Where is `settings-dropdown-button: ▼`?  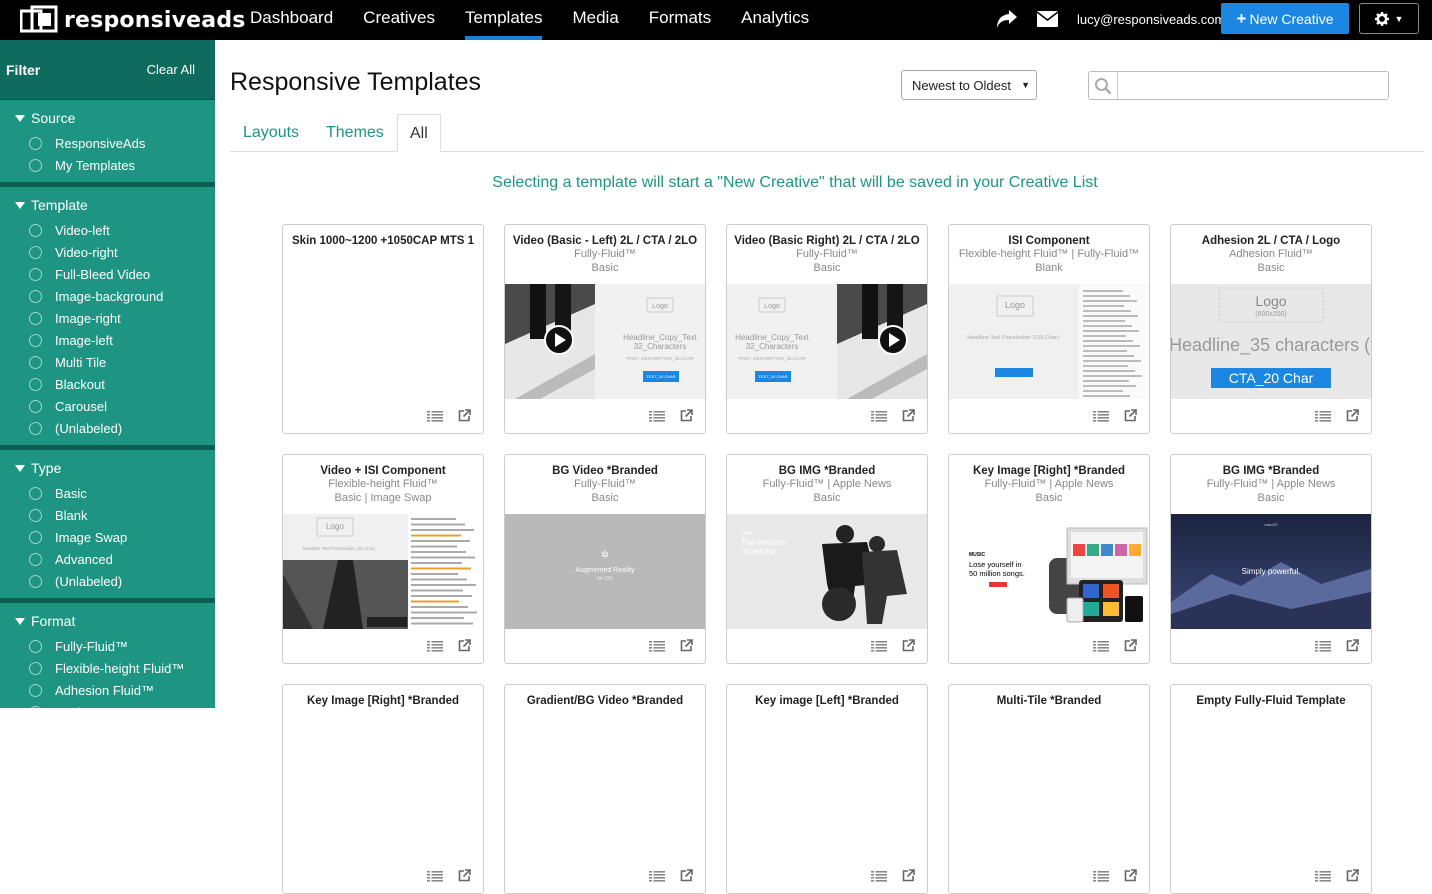
settings-dropdown-button: ▼ is located at coordinates (1389, 18).